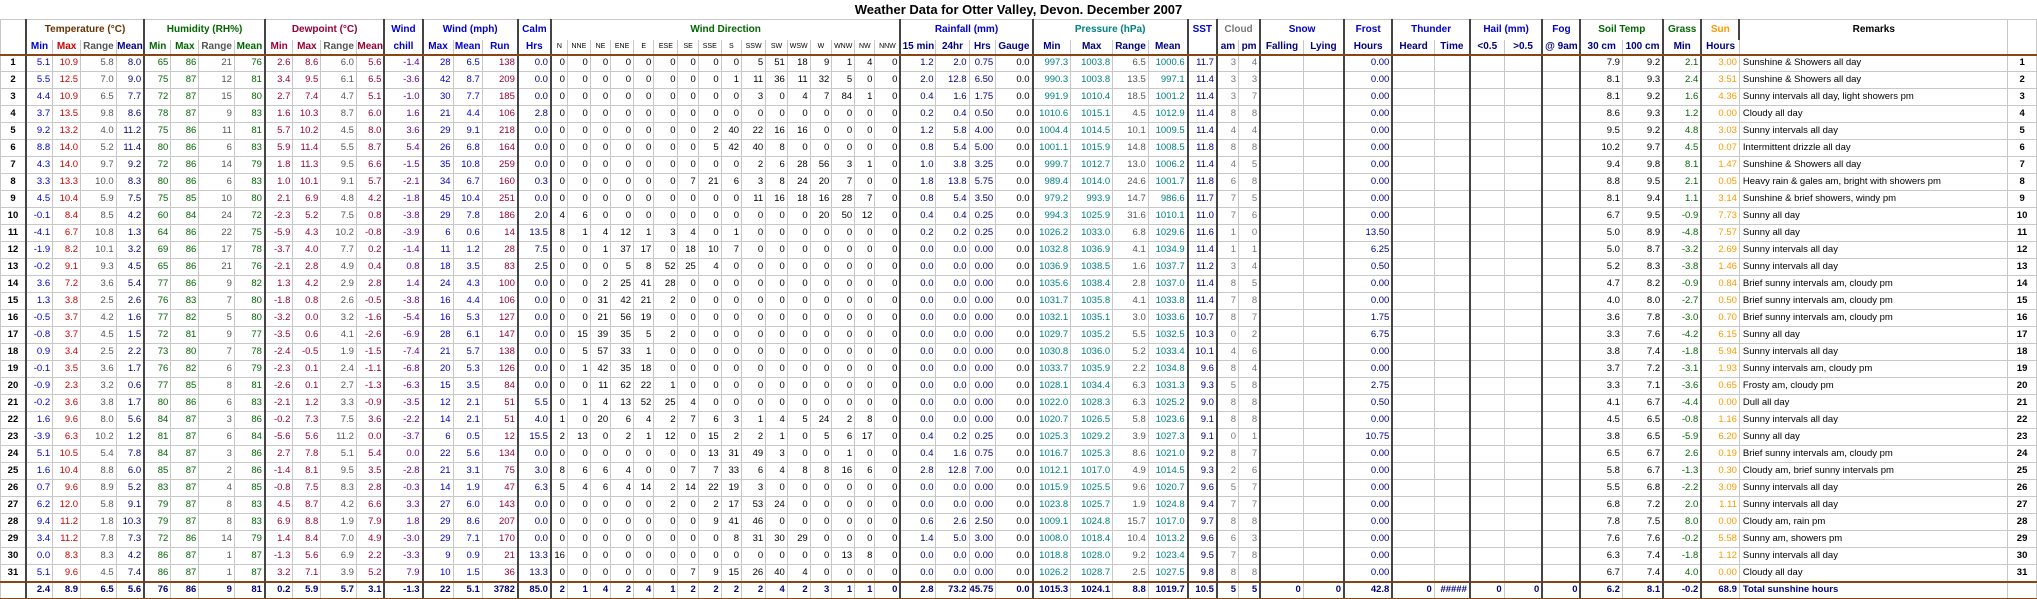 Image resolution: width=2037 pixels, height=599 pixels. I want to click on data-cell: 127, so click(500, 318).